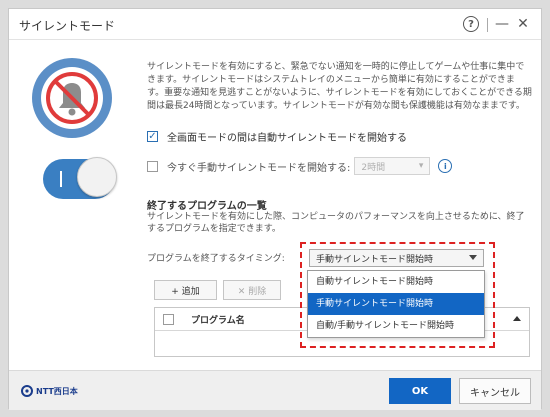  What do you see at coordinates (252, 290) in the screenshot?
I see `delete-program-button: ✕ 削除` at bounding box center [252, 290].